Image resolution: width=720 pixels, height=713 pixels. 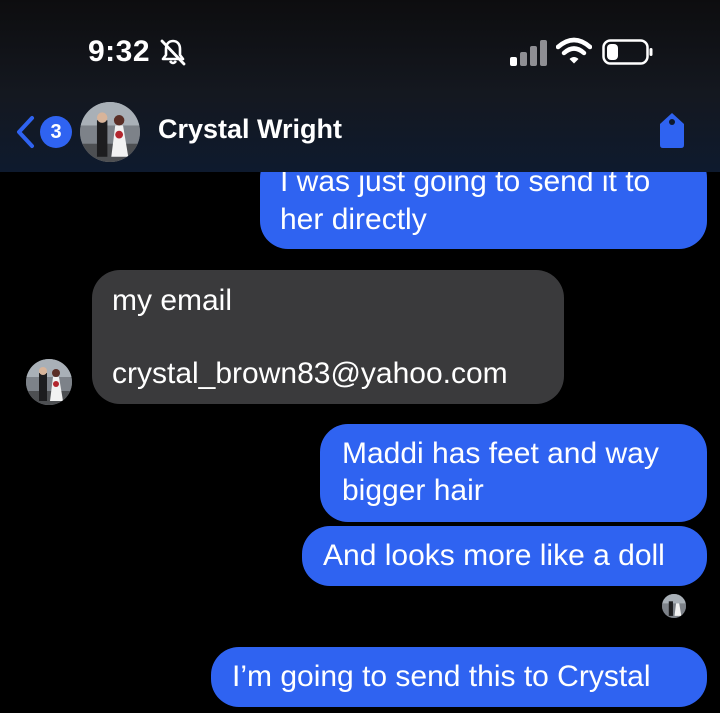 What do you see at coordinates (56, 132) in the screenshot?
I see `unread-count-badge: 3` at bounding box center [56, 132].